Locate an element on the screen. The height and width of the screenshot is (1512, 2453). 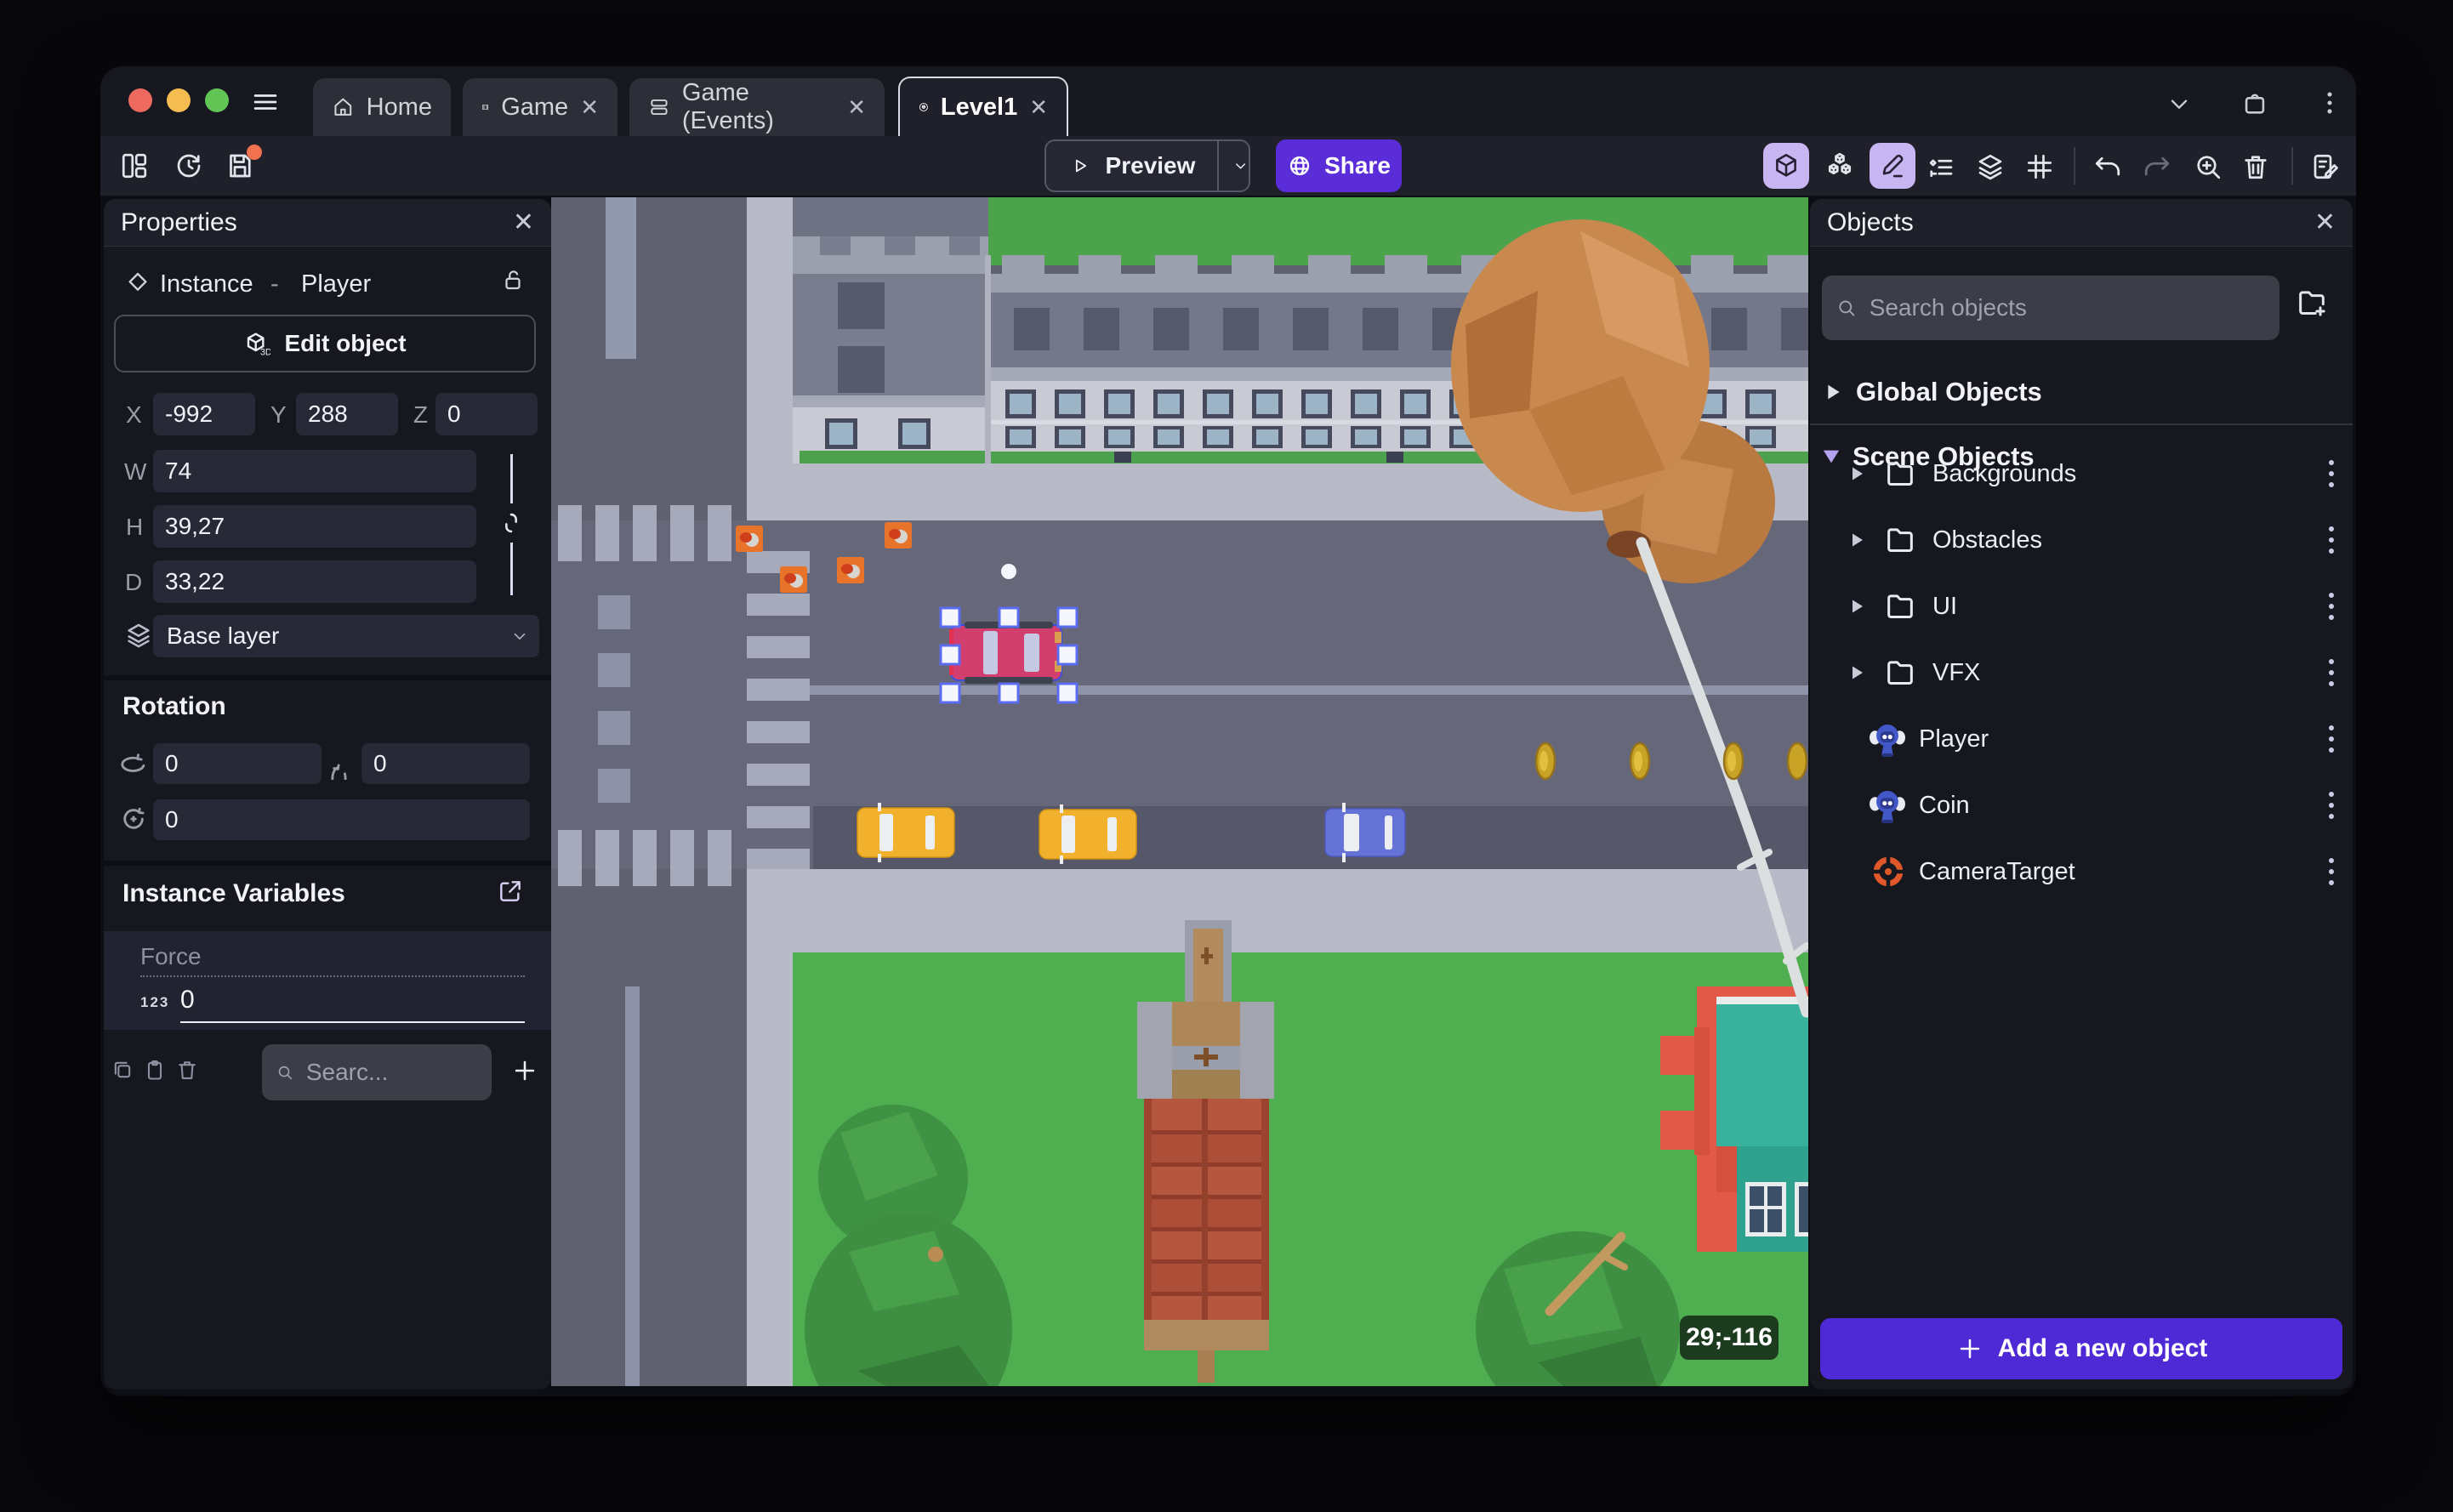
add-folder-icon is located at coordinates (2312, 303).